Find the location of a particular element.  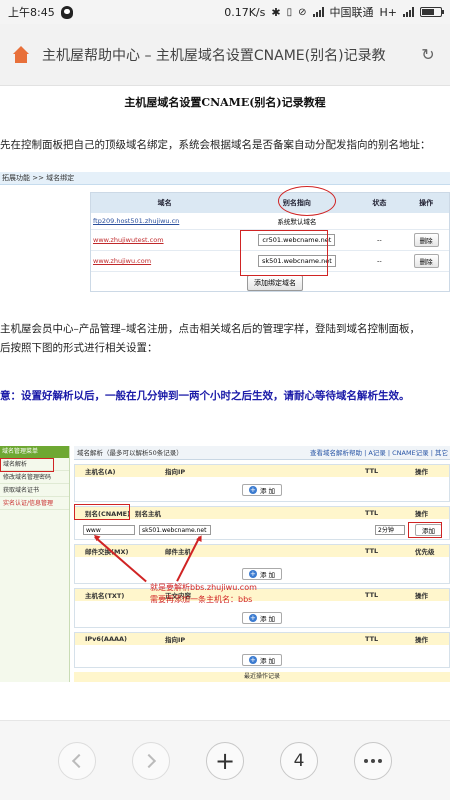

side-item-realname: 实名认证/信息管理 is located at coordinates (34, 503).